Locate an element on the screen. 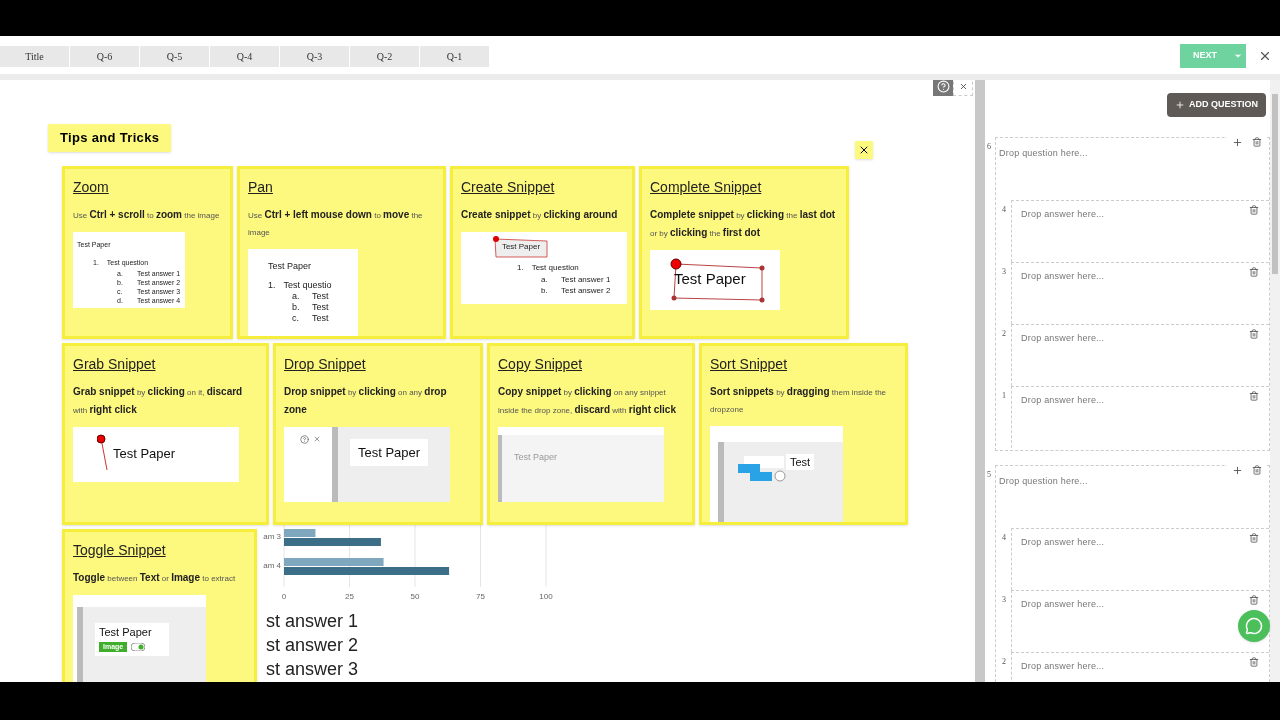 The height and width of the screenshot is (720, 1280). tip-title: Complete Snippet is located at coordinates (706, 187).